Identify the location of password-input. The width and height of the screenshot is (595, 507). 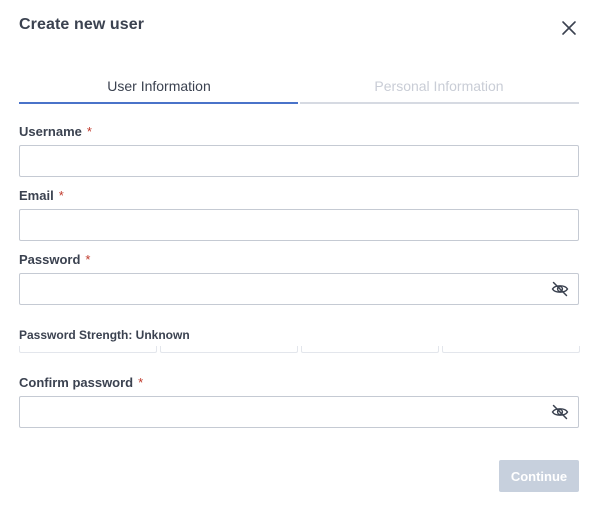
(288, 289).